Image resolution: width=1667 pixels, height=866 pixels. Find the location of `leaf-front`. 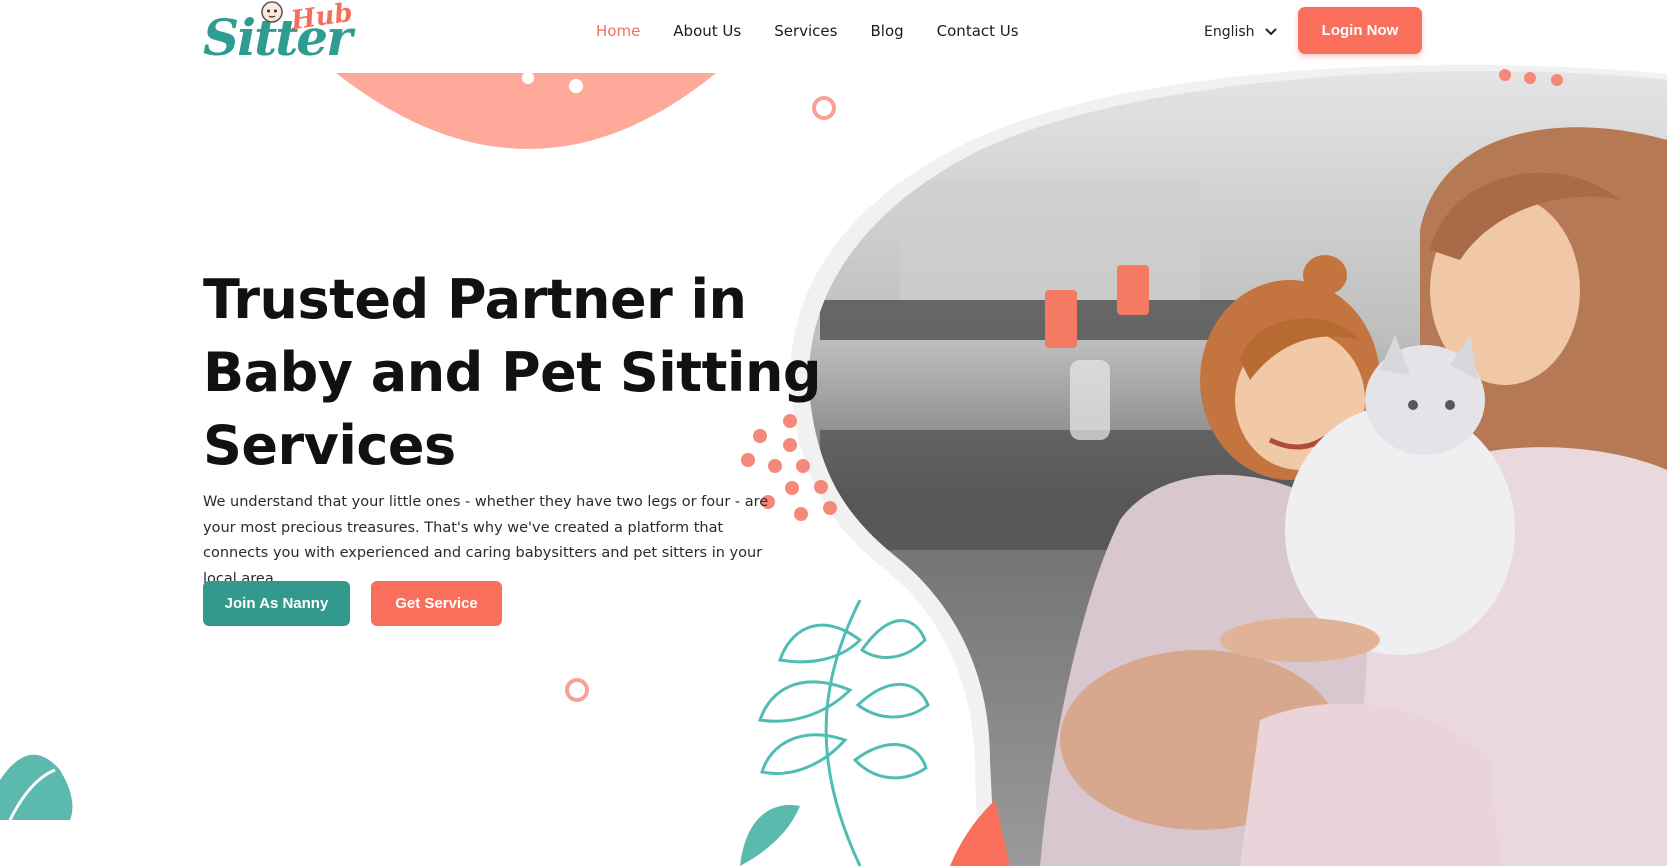

leaf-front is located at coordinates (835, 732).